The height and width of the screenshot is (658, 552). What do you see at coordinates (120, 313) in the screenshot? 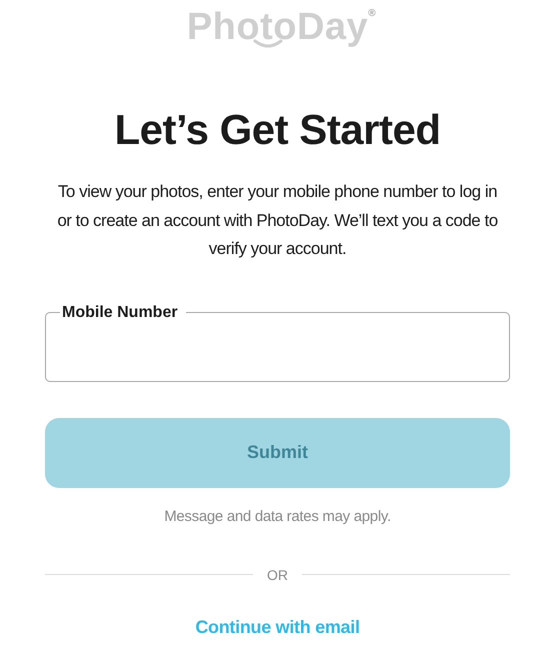
I see `field-label: Mobile Number` at bounding box center [120, 313].